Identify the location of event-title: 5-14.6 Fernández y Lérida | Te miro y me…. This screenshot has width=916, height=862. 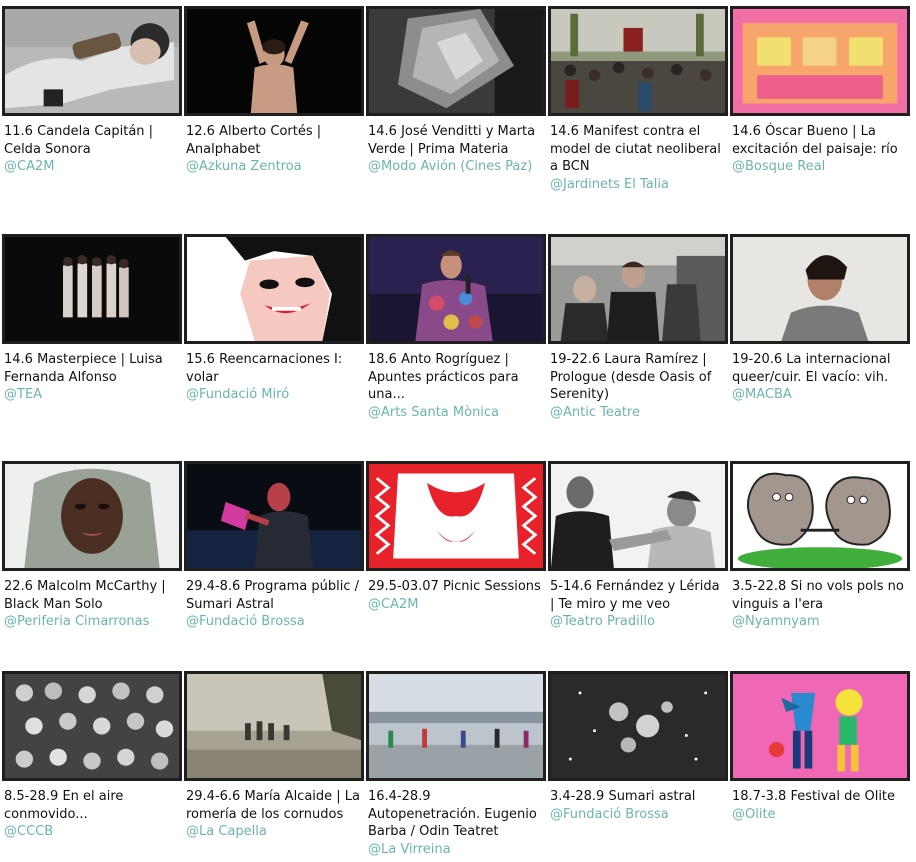
(635, 595).